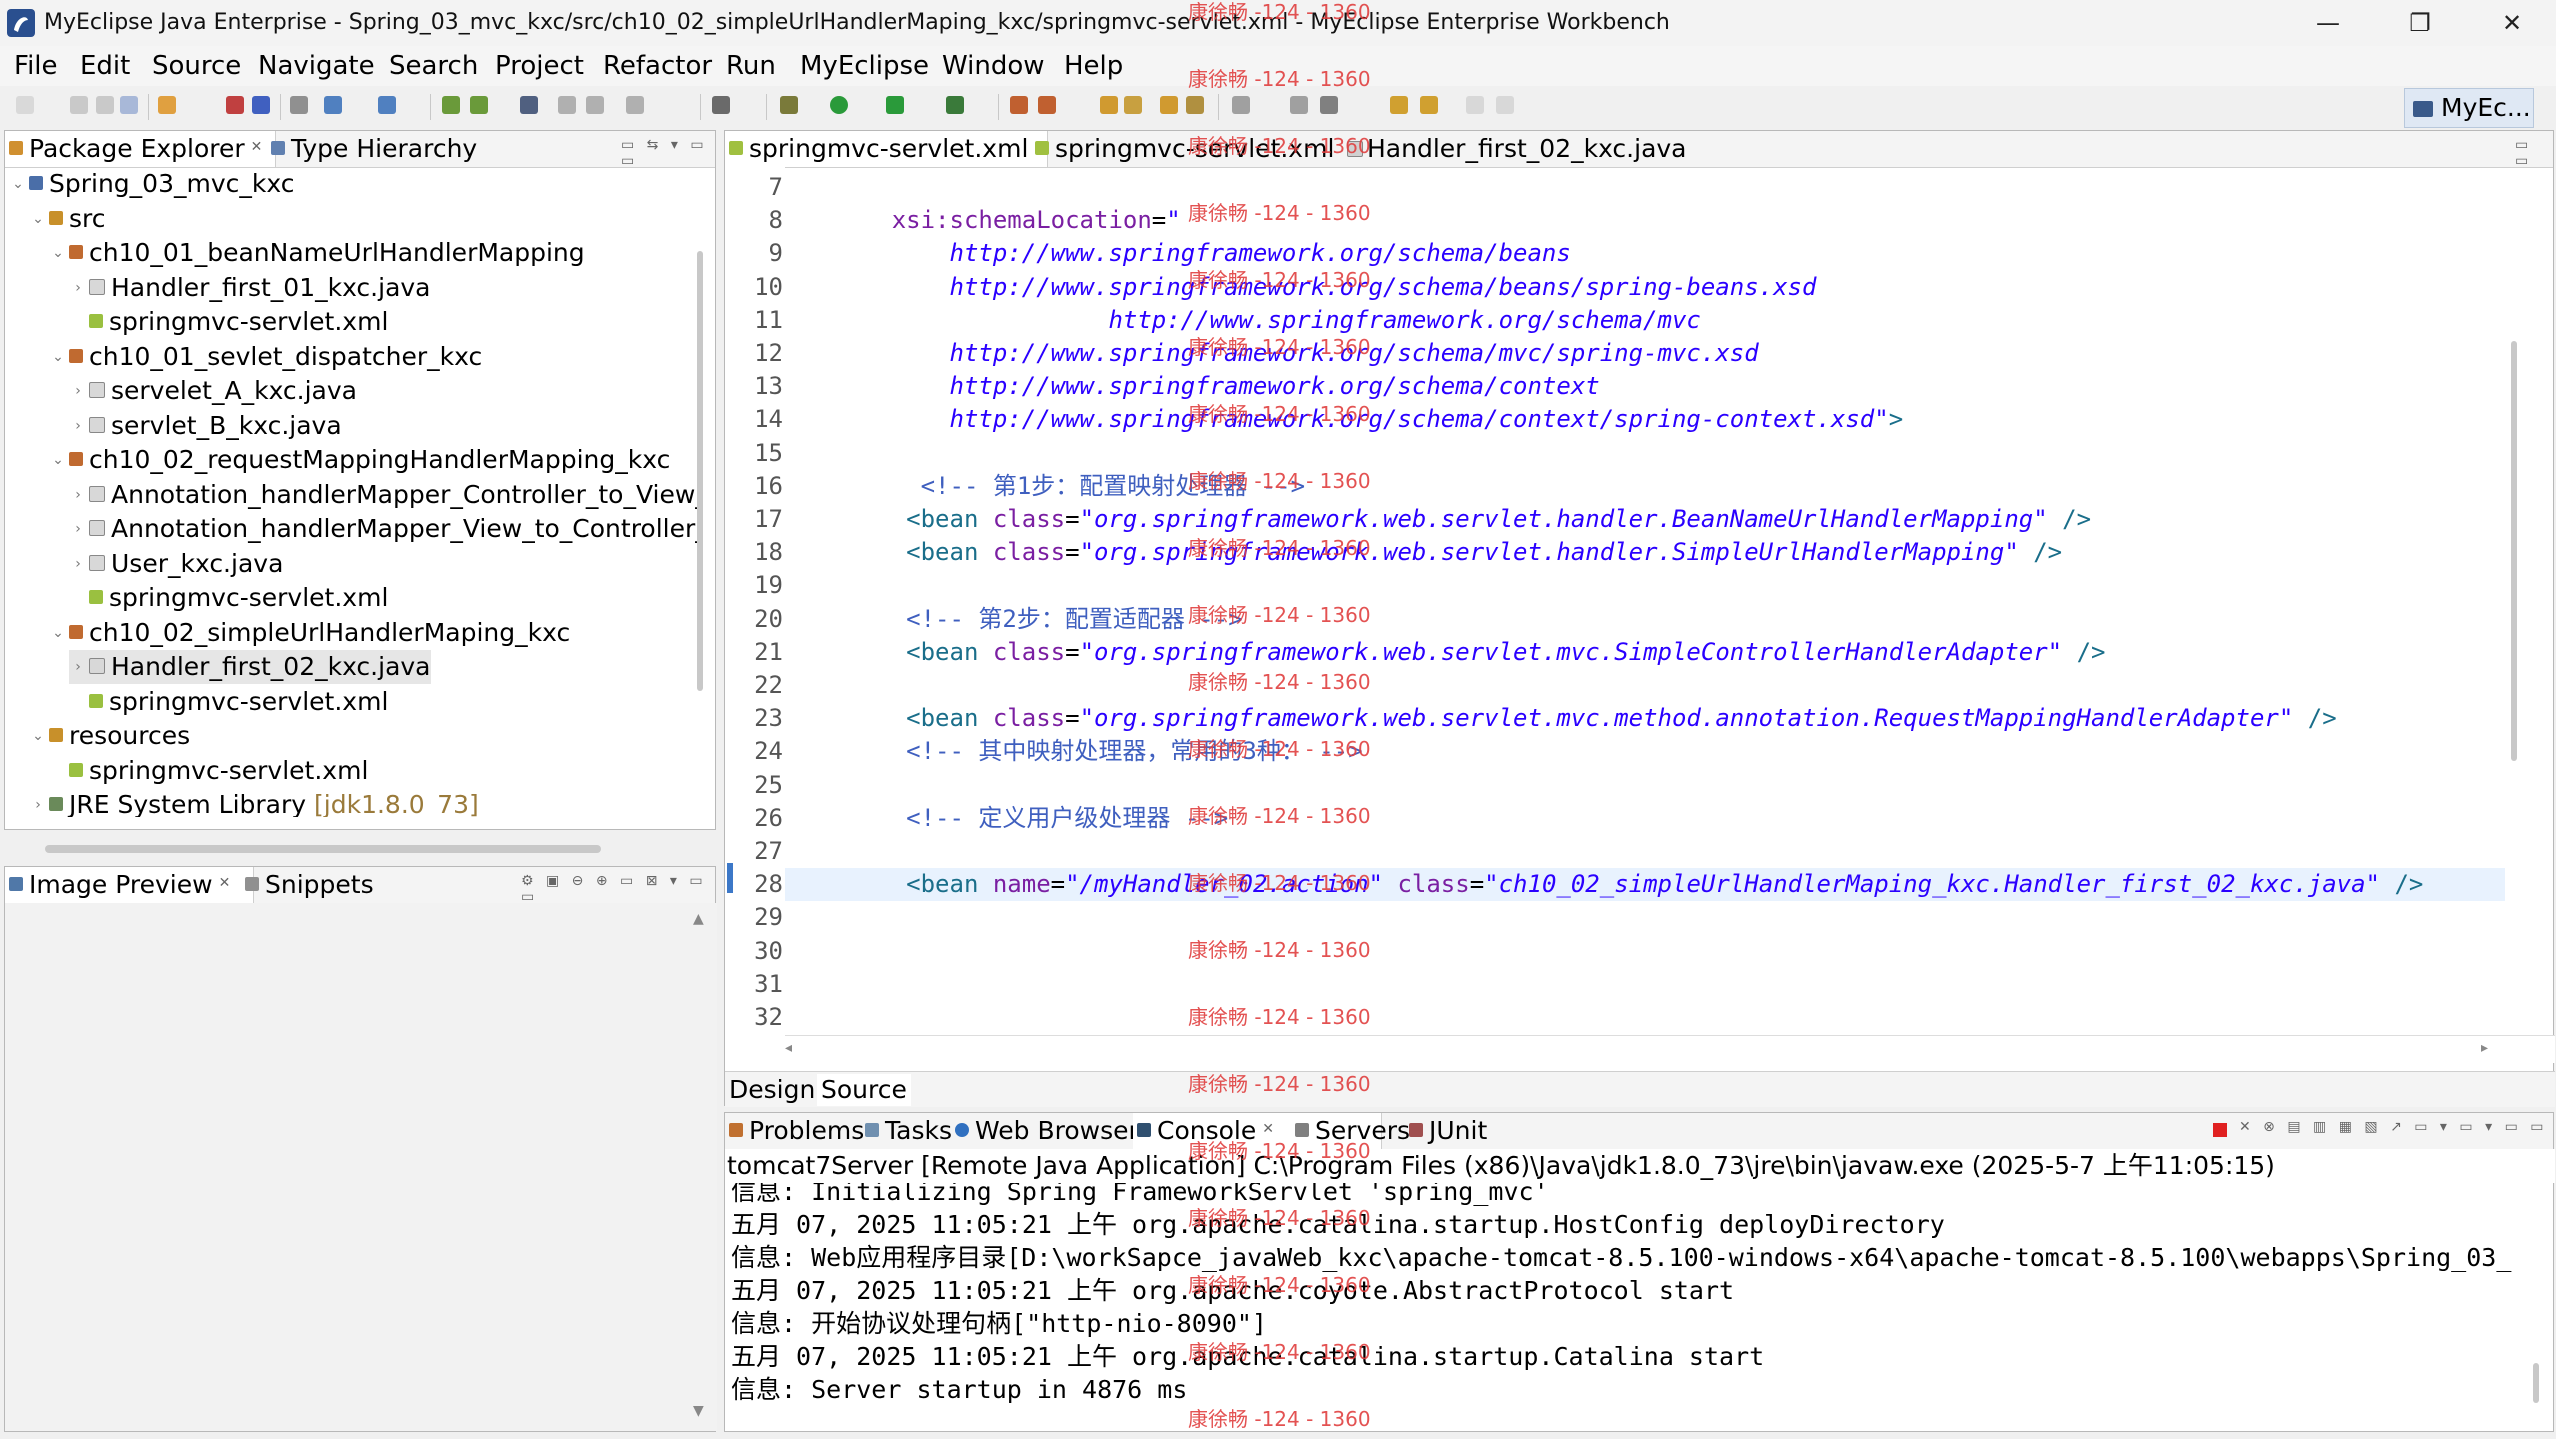 This screenshot has width=2556, height=1439. I want to click on back-icon, so click(1399, 105).